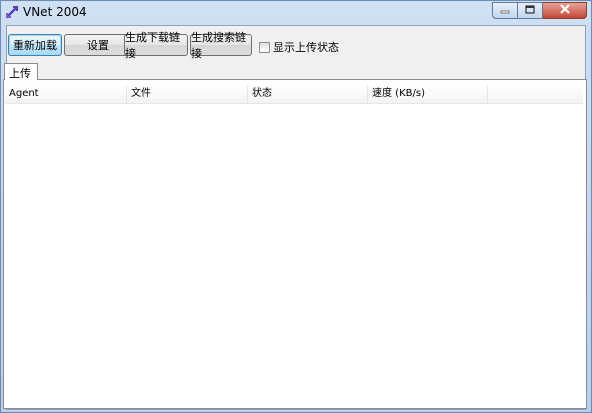  Describe the element at coordinates (264, 47) in the screenshot. I see `checkbox-box` at that location.